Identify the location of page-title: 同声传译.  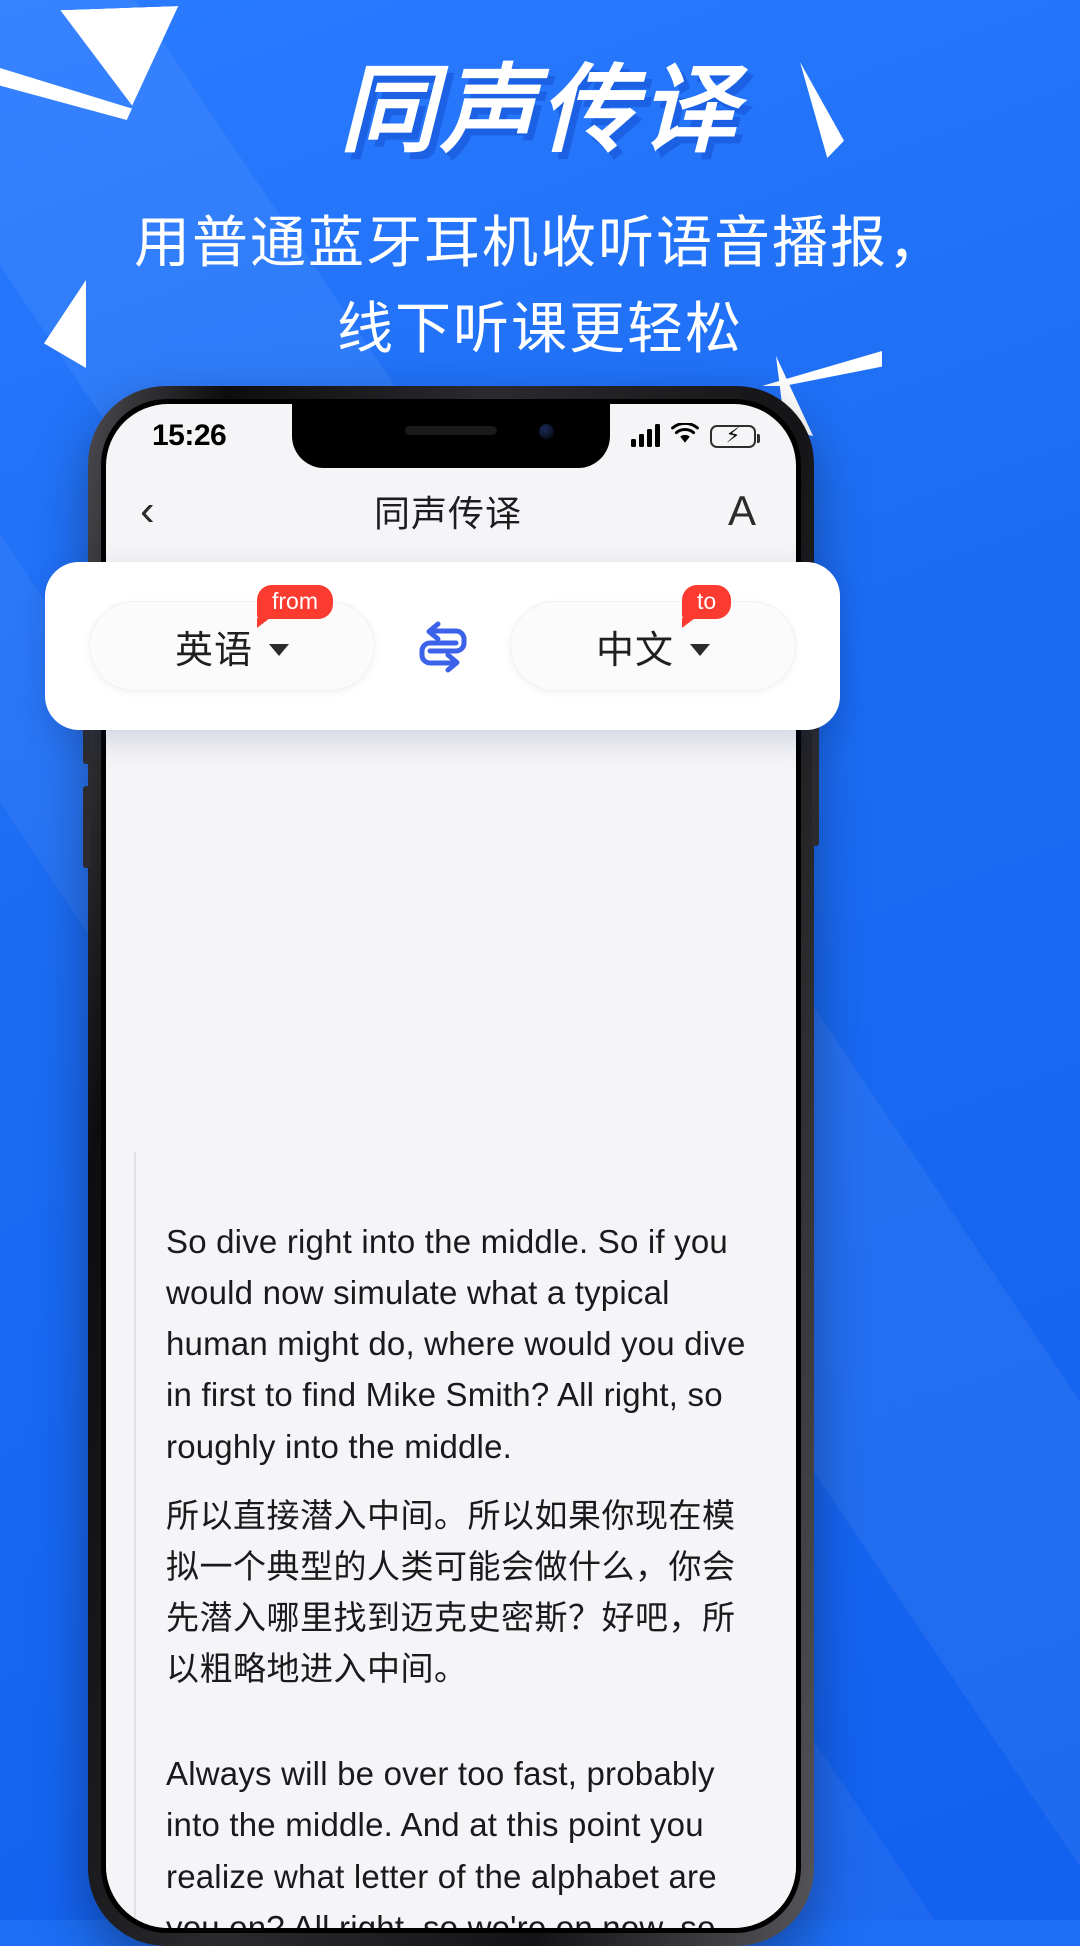
(447, 513).